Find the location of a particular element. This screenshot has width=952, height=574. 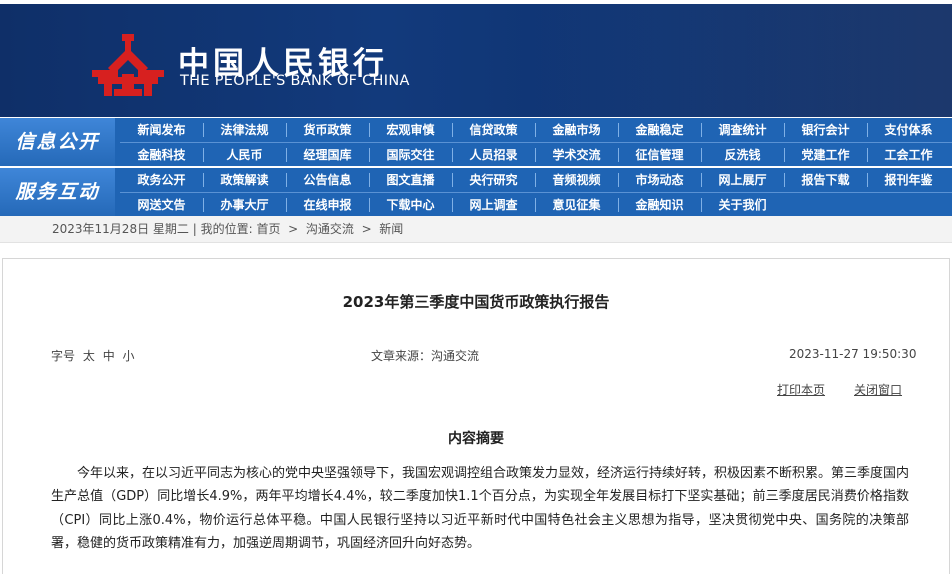

nav-item-financial-stability: 金融稳定 is located at coordinates (659, 130).